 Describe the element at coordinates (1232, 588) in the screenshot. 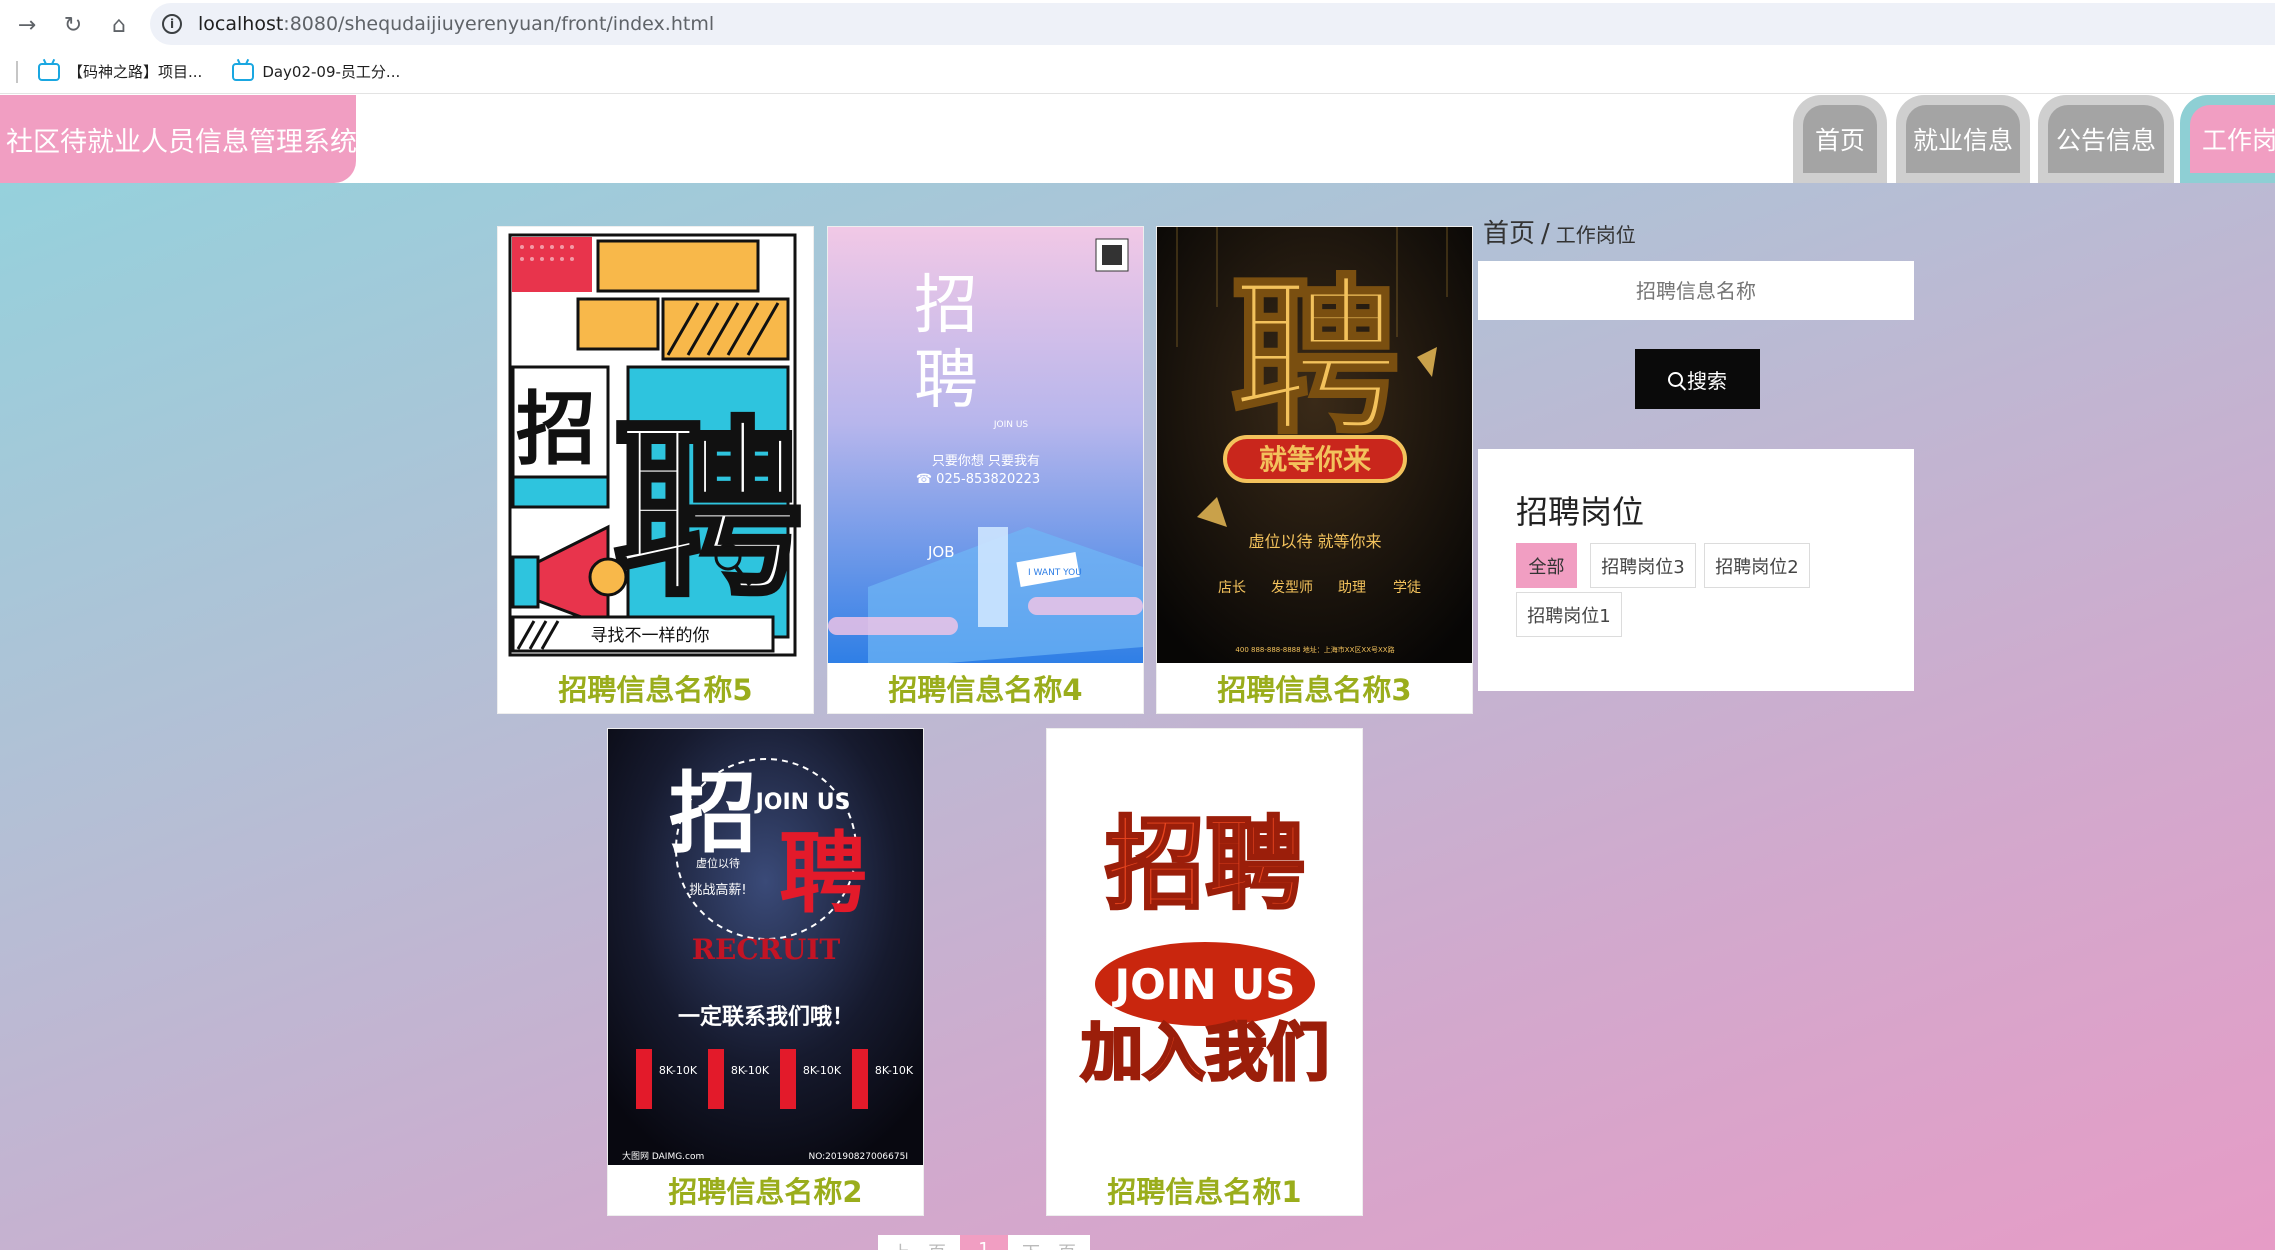

I see `poster-text: 店长` at that location.